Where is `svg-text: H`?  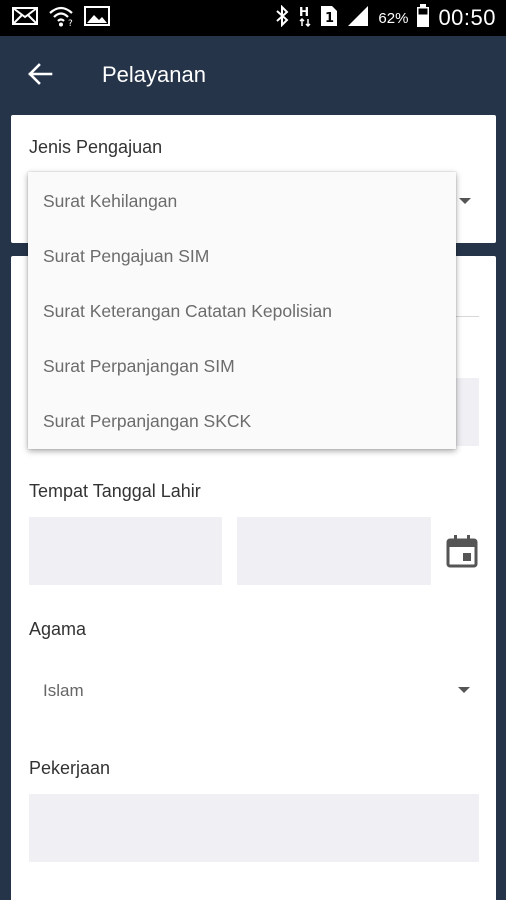 svg-text: H is located at coordinates (304, 12).